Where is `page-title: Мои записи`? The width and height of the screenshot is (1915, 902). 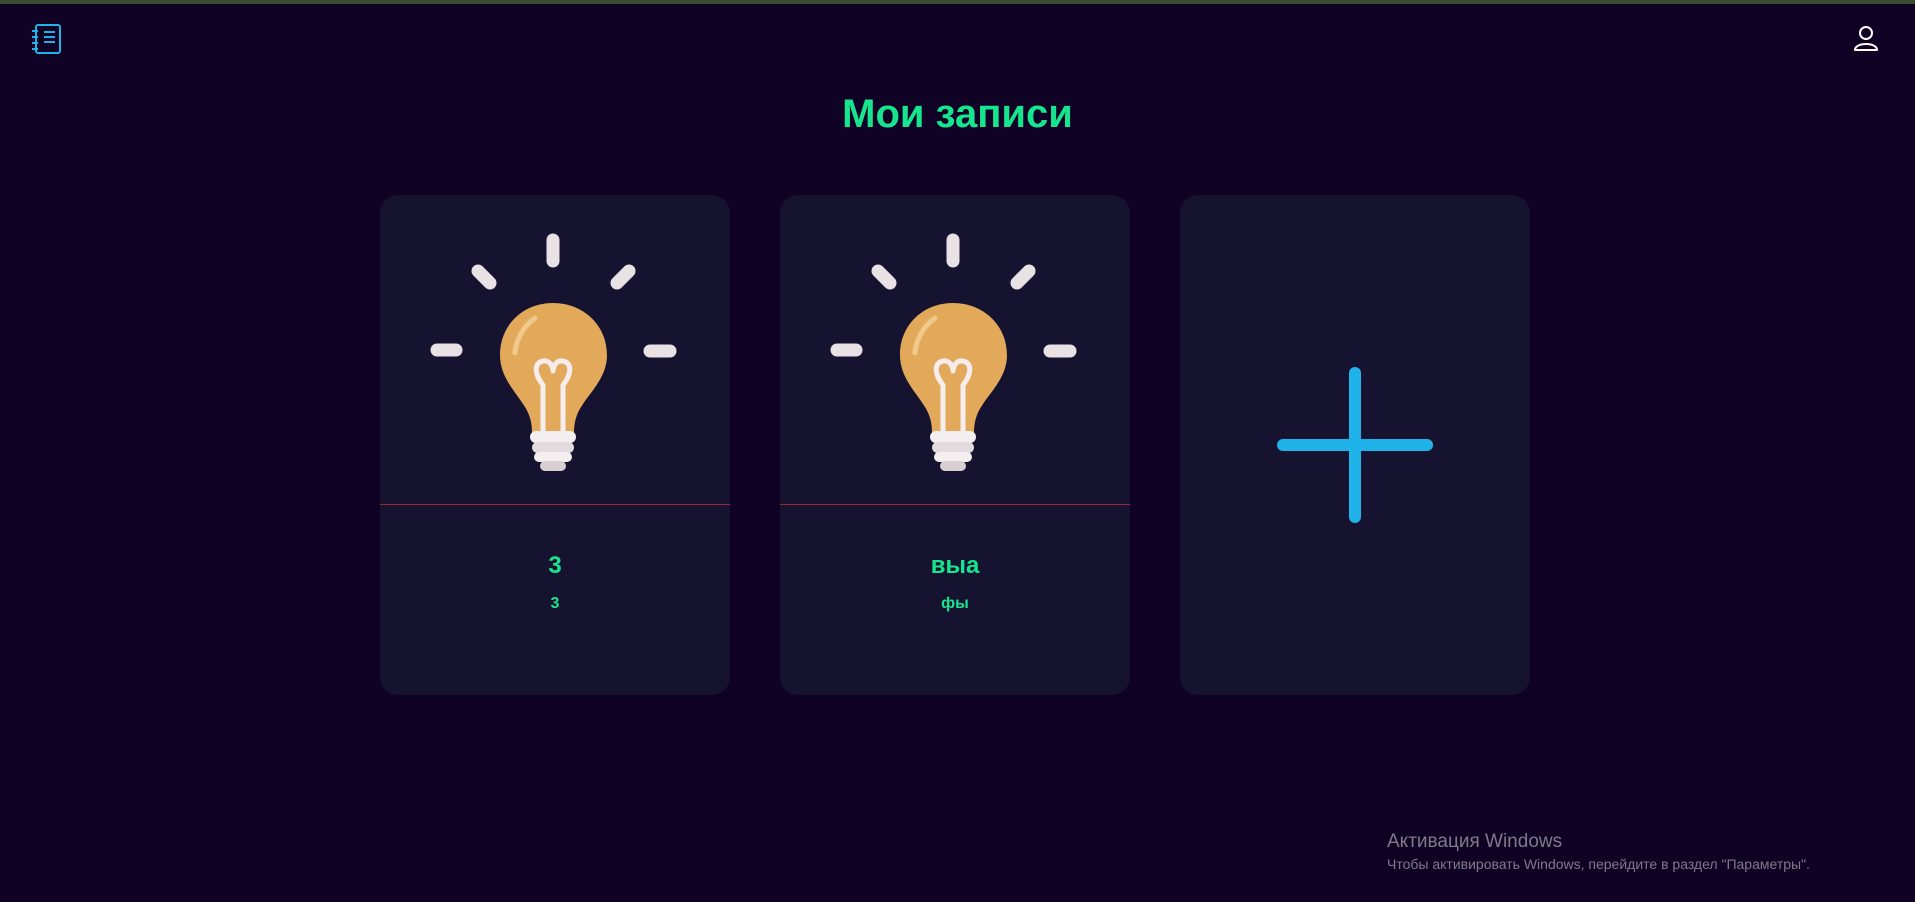 page-title: Мои записи is located at coordinates (957, 114).